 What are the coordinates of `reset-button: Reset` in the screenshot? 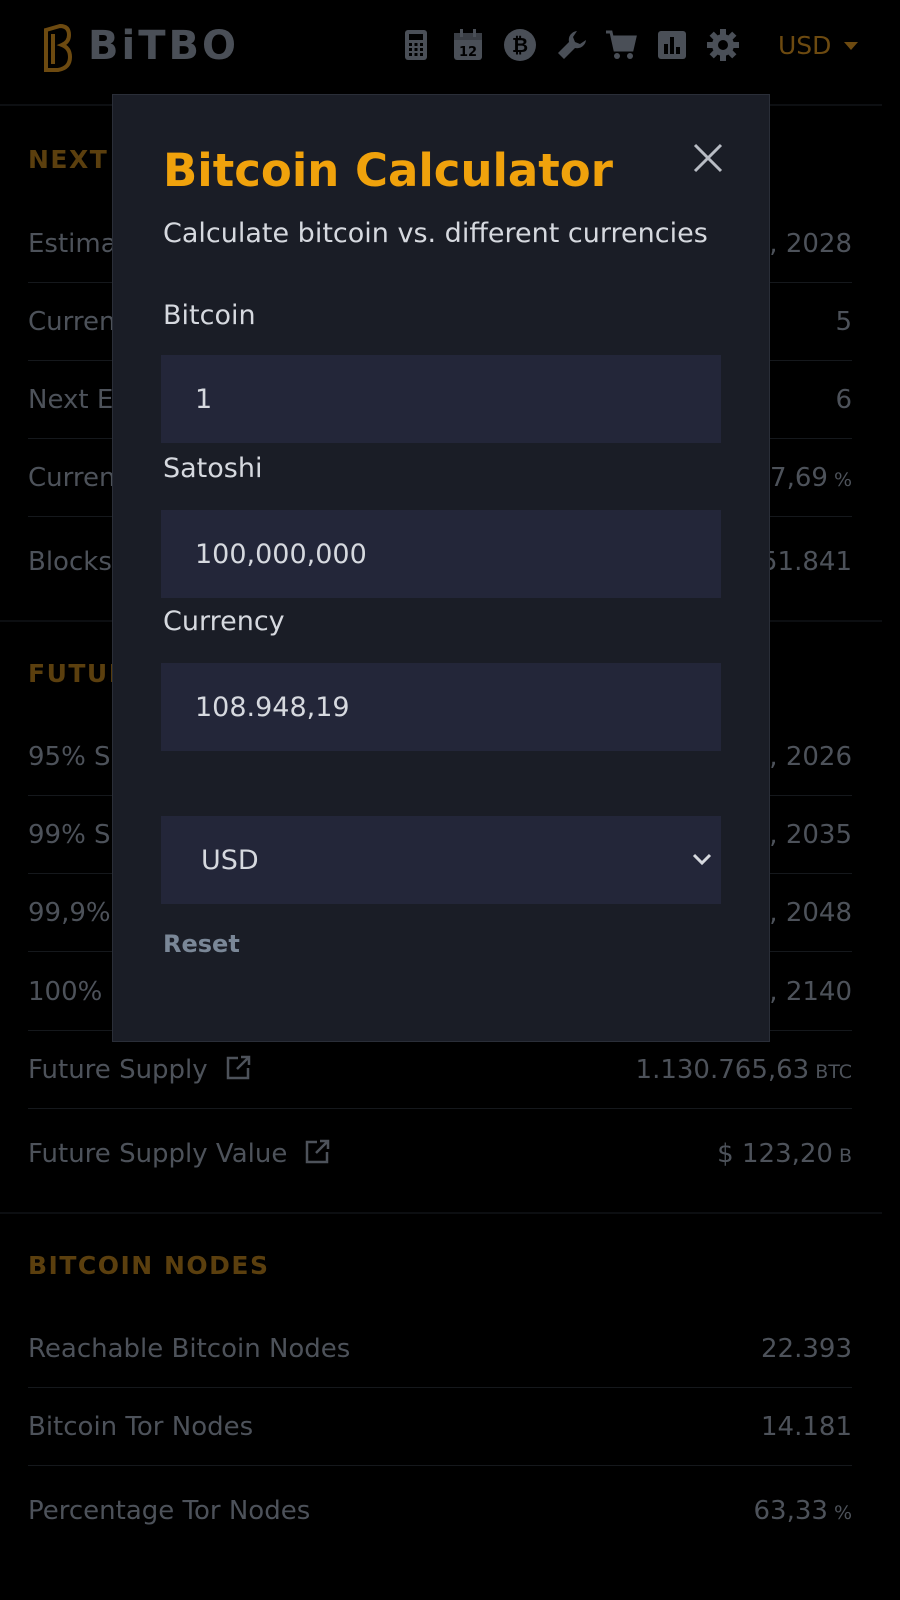 It's located at (201, 944).